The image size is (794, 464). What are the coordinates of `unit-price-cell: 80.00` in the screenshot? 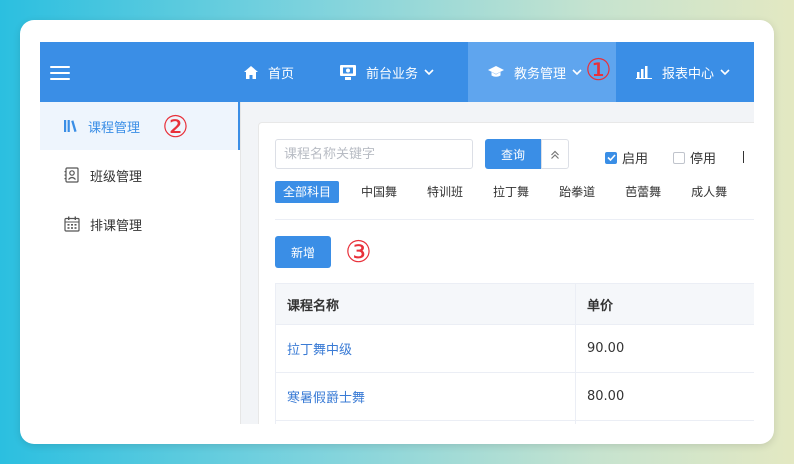 It's located at (664, 396).